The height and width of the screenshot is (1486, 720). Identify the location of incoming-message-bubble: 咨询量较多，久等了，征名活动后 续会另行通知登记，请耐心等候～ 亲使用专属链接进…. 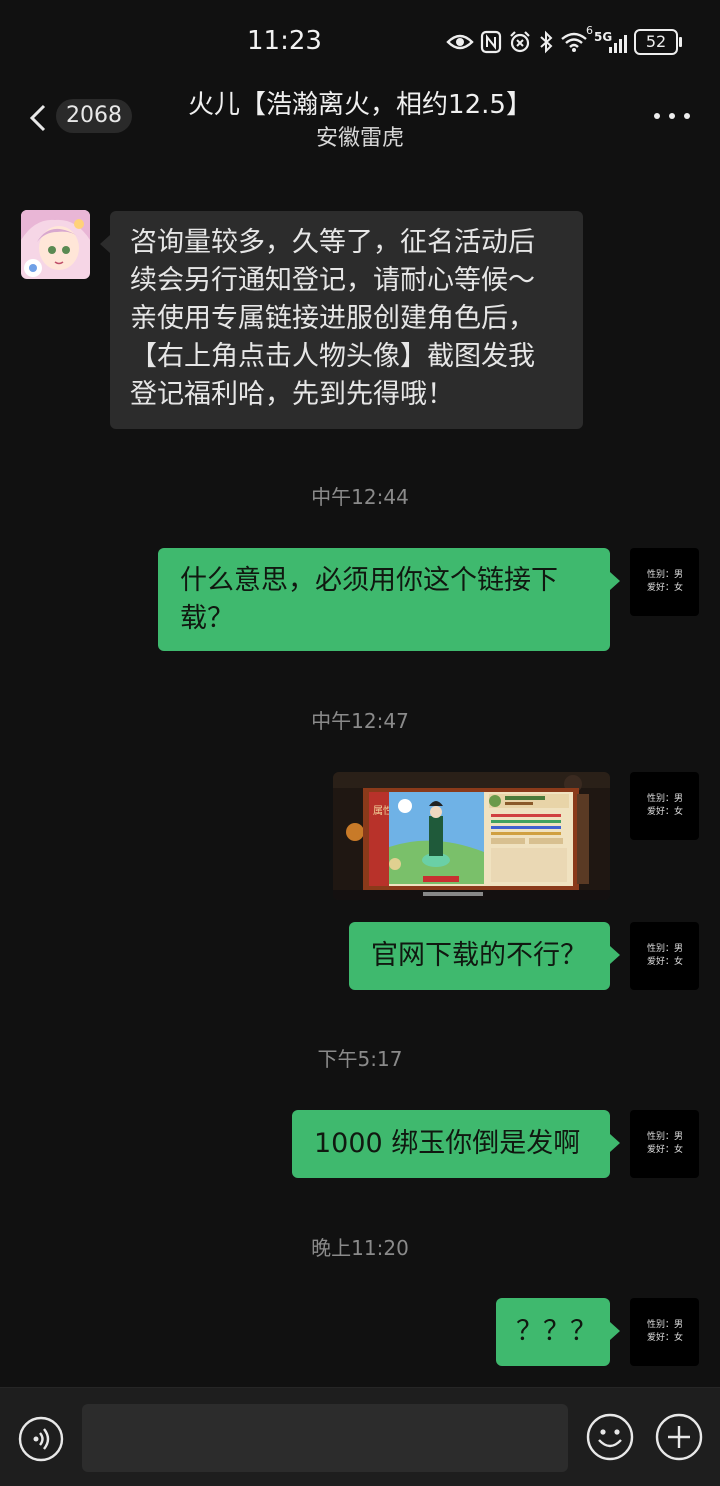
(341, 320).